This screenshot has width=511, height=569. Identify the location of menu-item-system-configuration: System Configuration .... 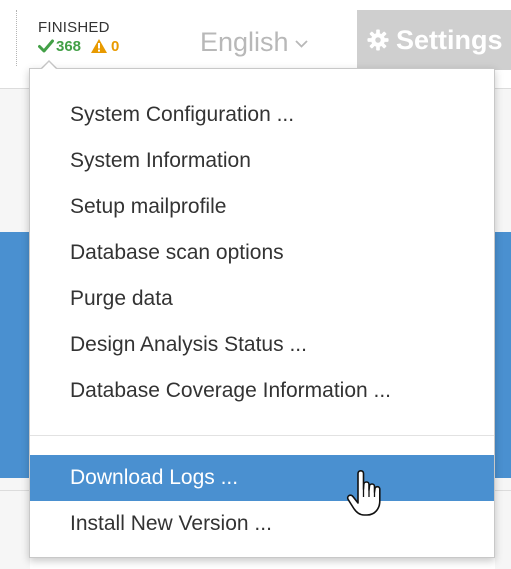
(262, 115).